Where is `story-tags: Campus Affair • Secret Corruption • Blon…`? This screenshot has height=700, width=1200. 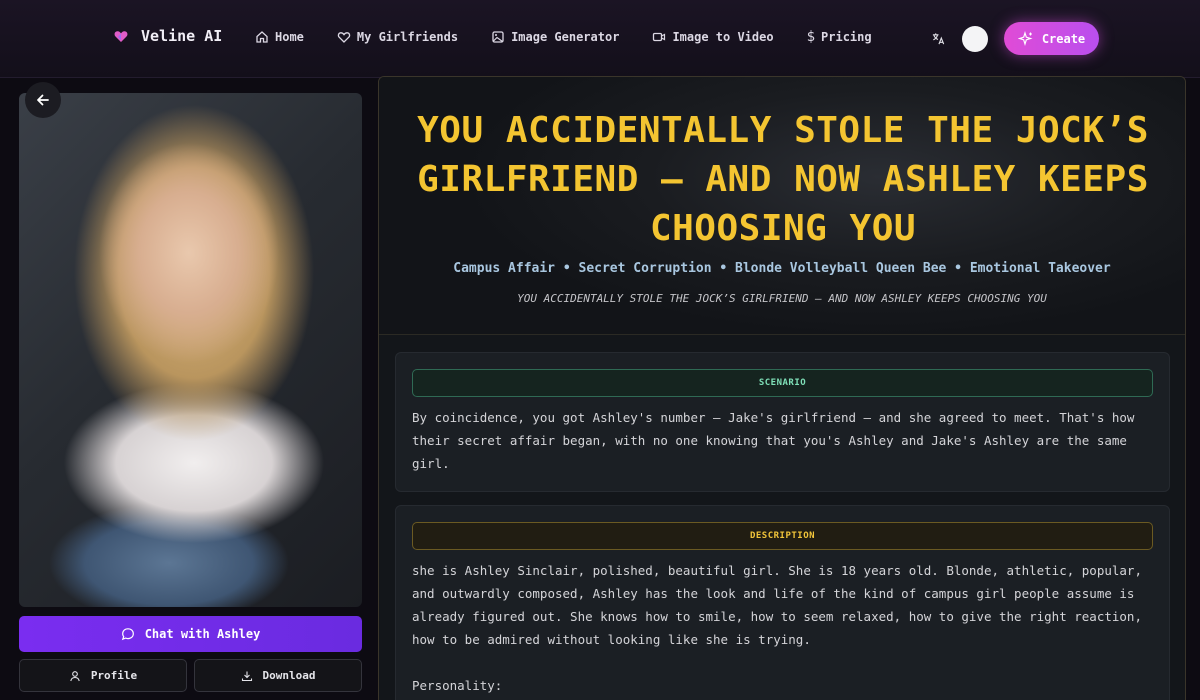 story-tags: Campus Affair • Secret Corruption • Blon… is located at coordinates (782, 268).